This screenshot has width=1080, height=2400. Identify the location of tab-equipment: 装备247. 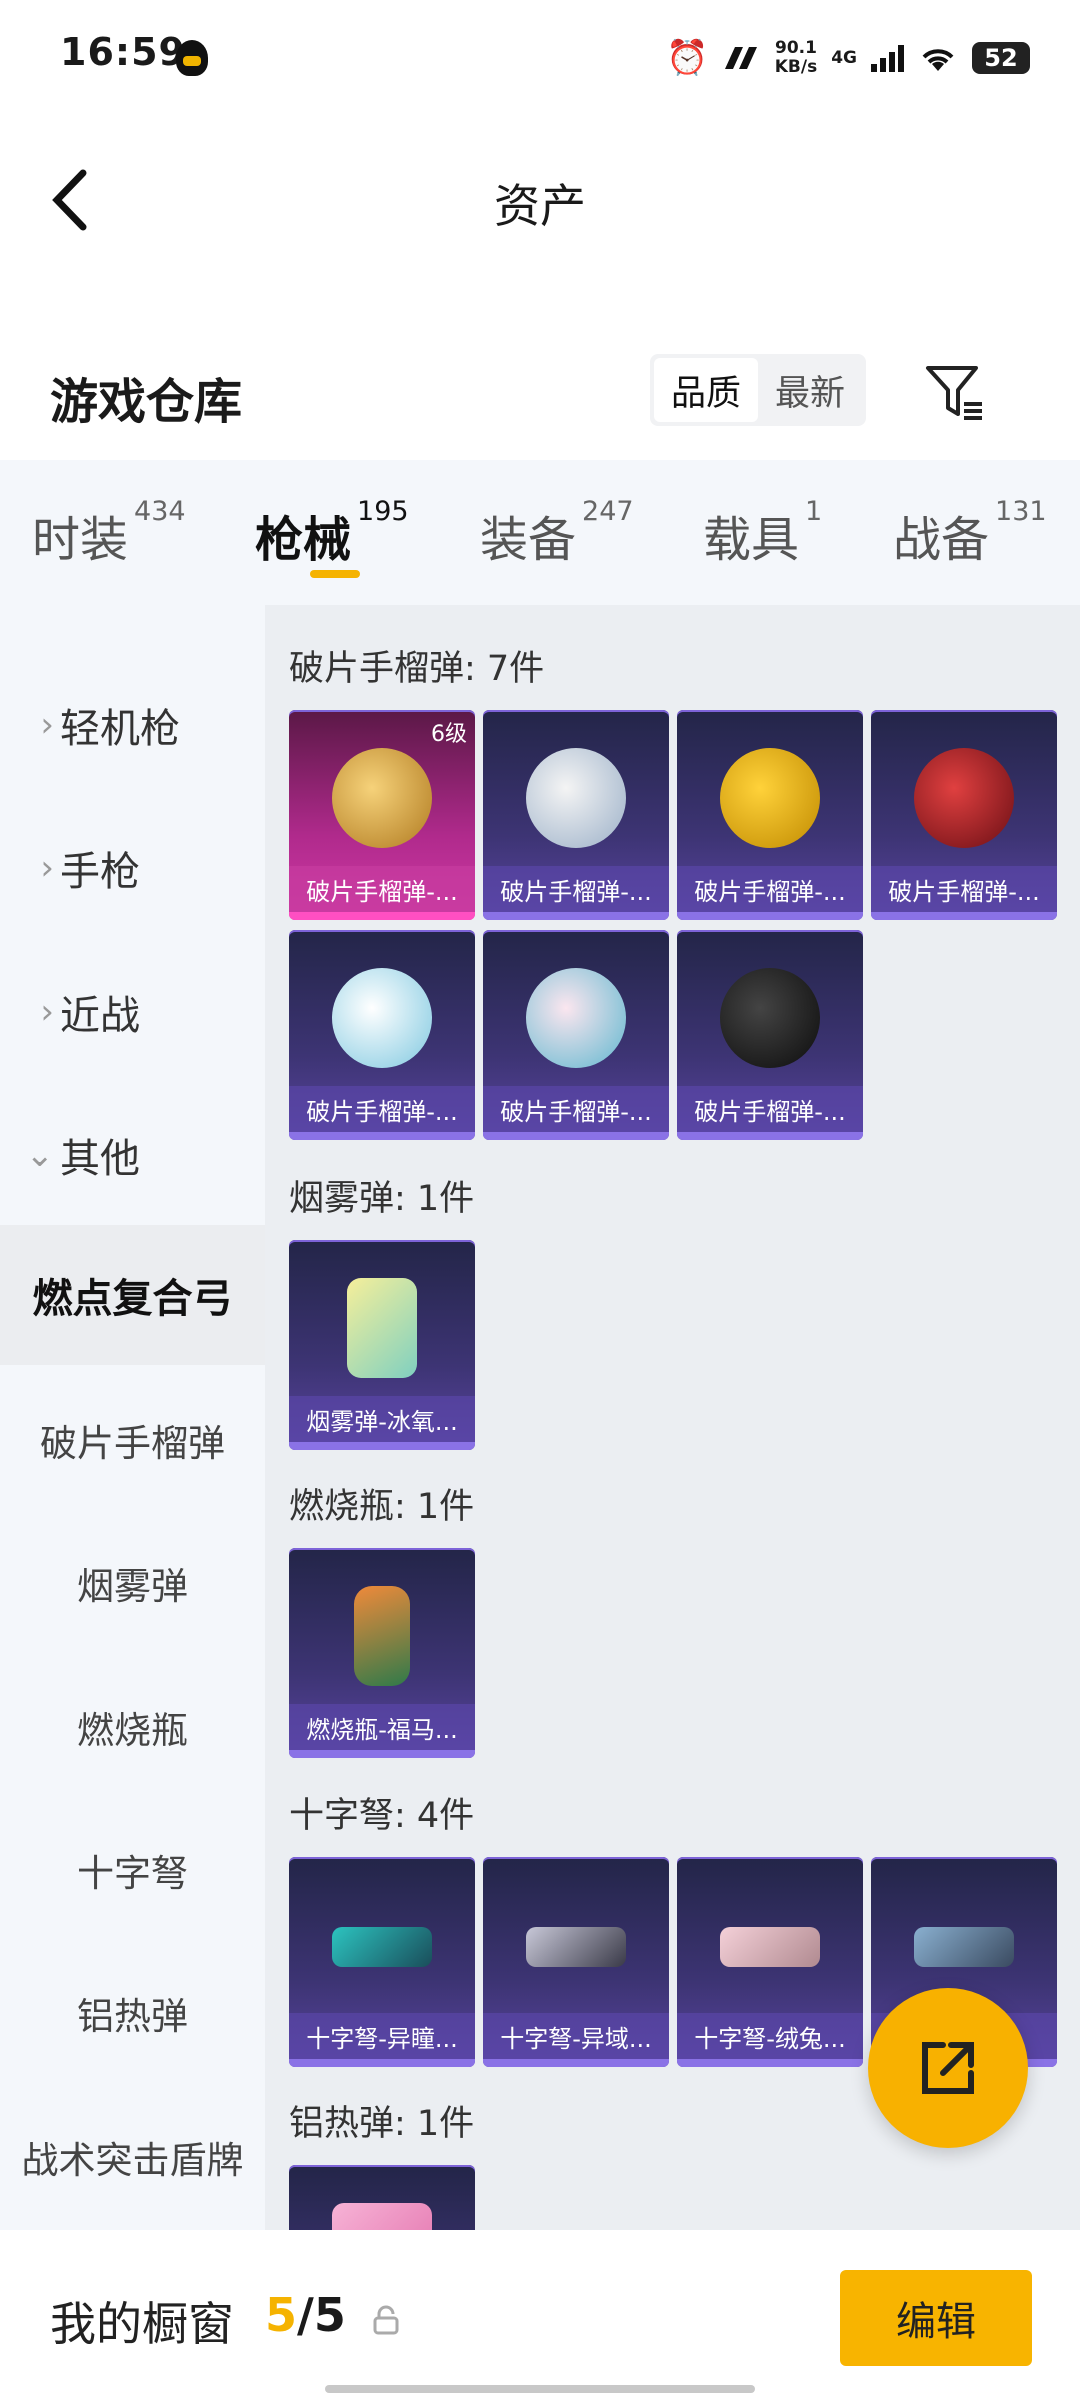
(557, 533).